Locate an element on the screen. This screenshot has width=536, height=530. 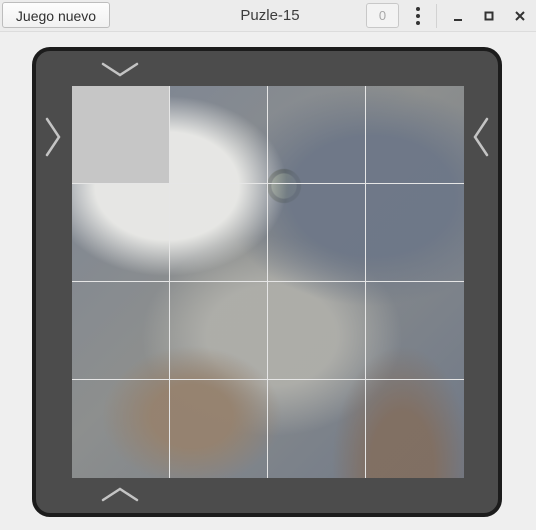
arrow-up-icon is located at coordinates (120, 494).